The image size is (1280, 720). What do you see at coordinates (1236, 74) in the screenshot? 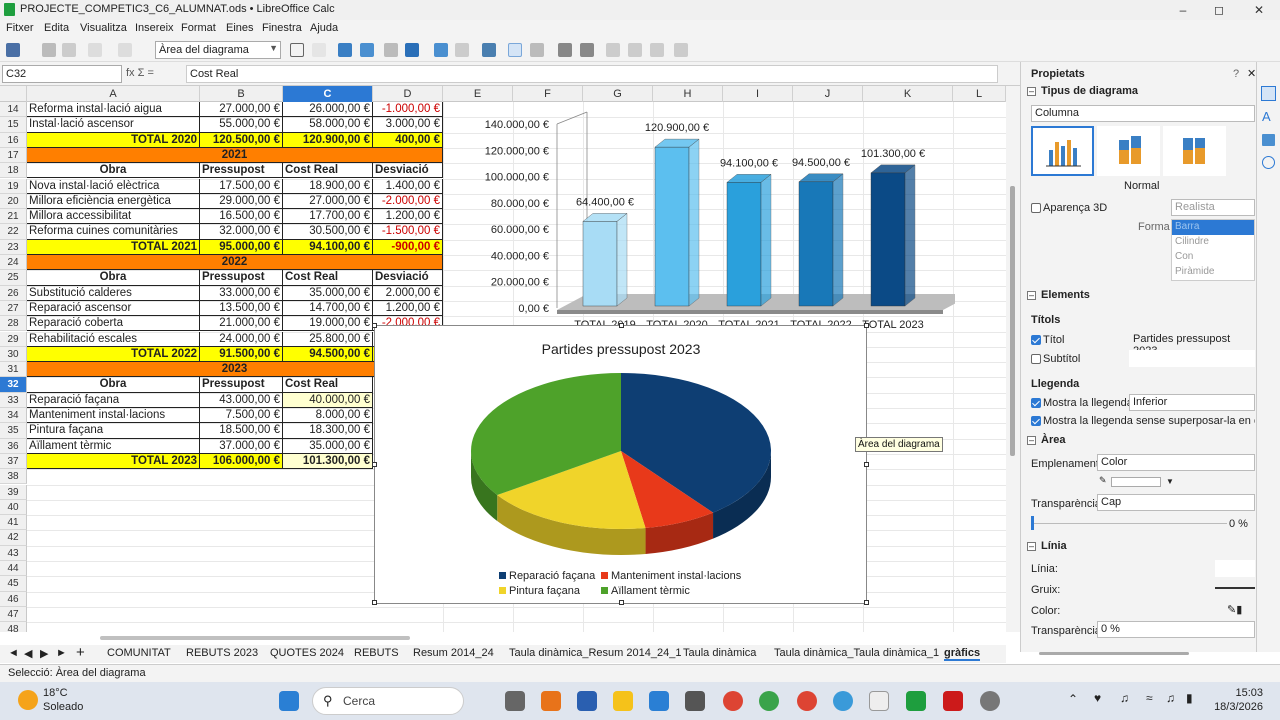
I see `help-icon: ?` at bounding box center [1236, 74].